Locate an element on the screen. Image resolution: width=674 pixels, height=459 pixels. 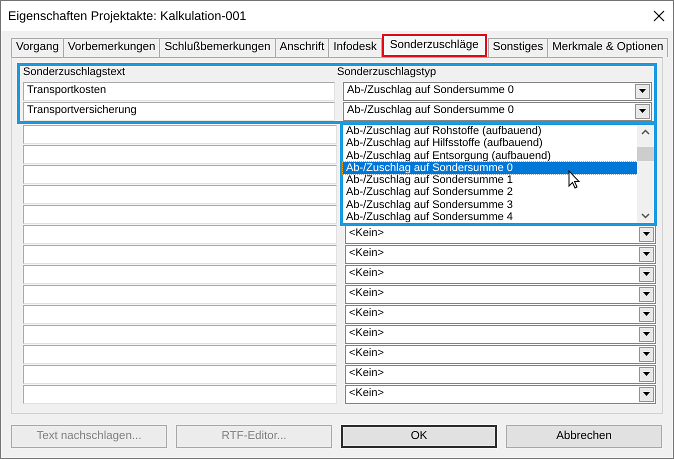
list-option: Ab-/Zuschlag auf Hilfsstoffe (aufbauend) is located at coordinates (490, 143).